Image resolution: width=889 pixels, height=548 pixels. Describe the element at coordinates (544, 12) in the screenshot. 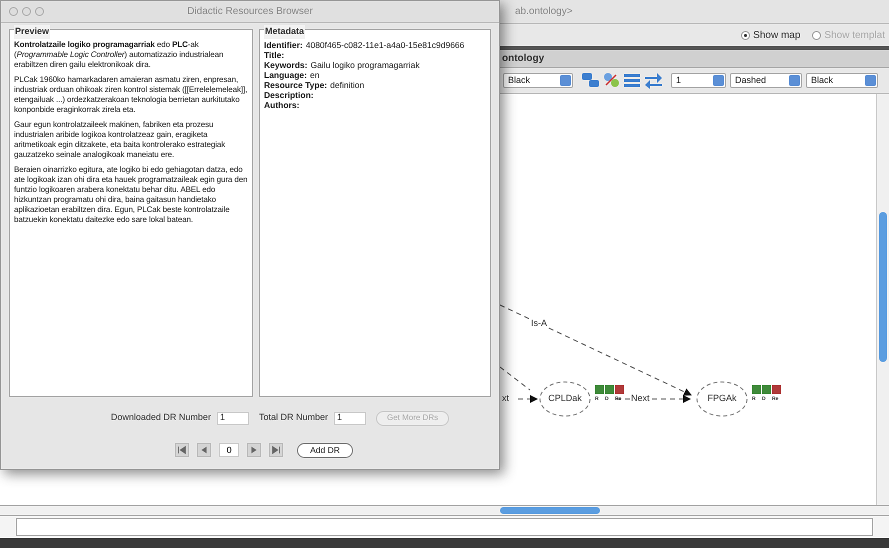

I see `window-title: ab.ontology>` at that location.